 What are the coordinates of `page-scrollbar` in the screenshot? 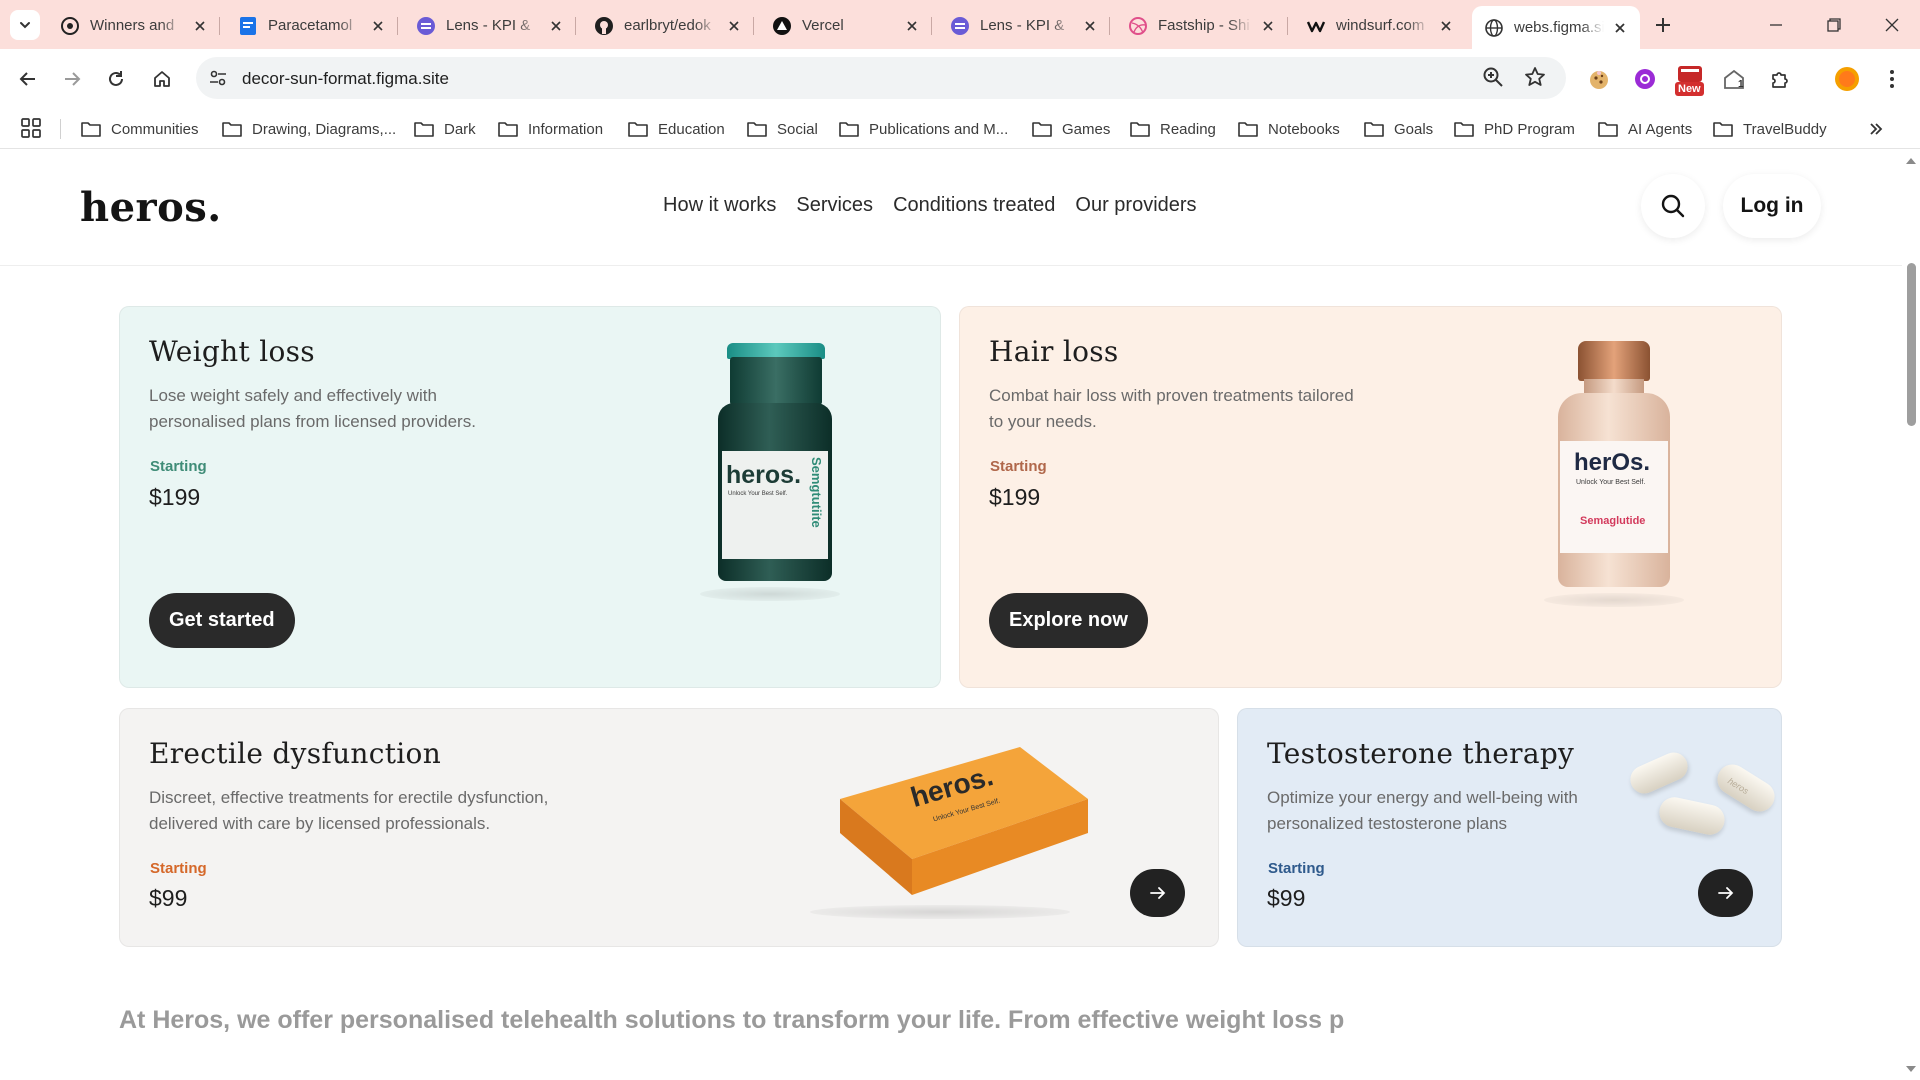 It's located at (1911, 615).